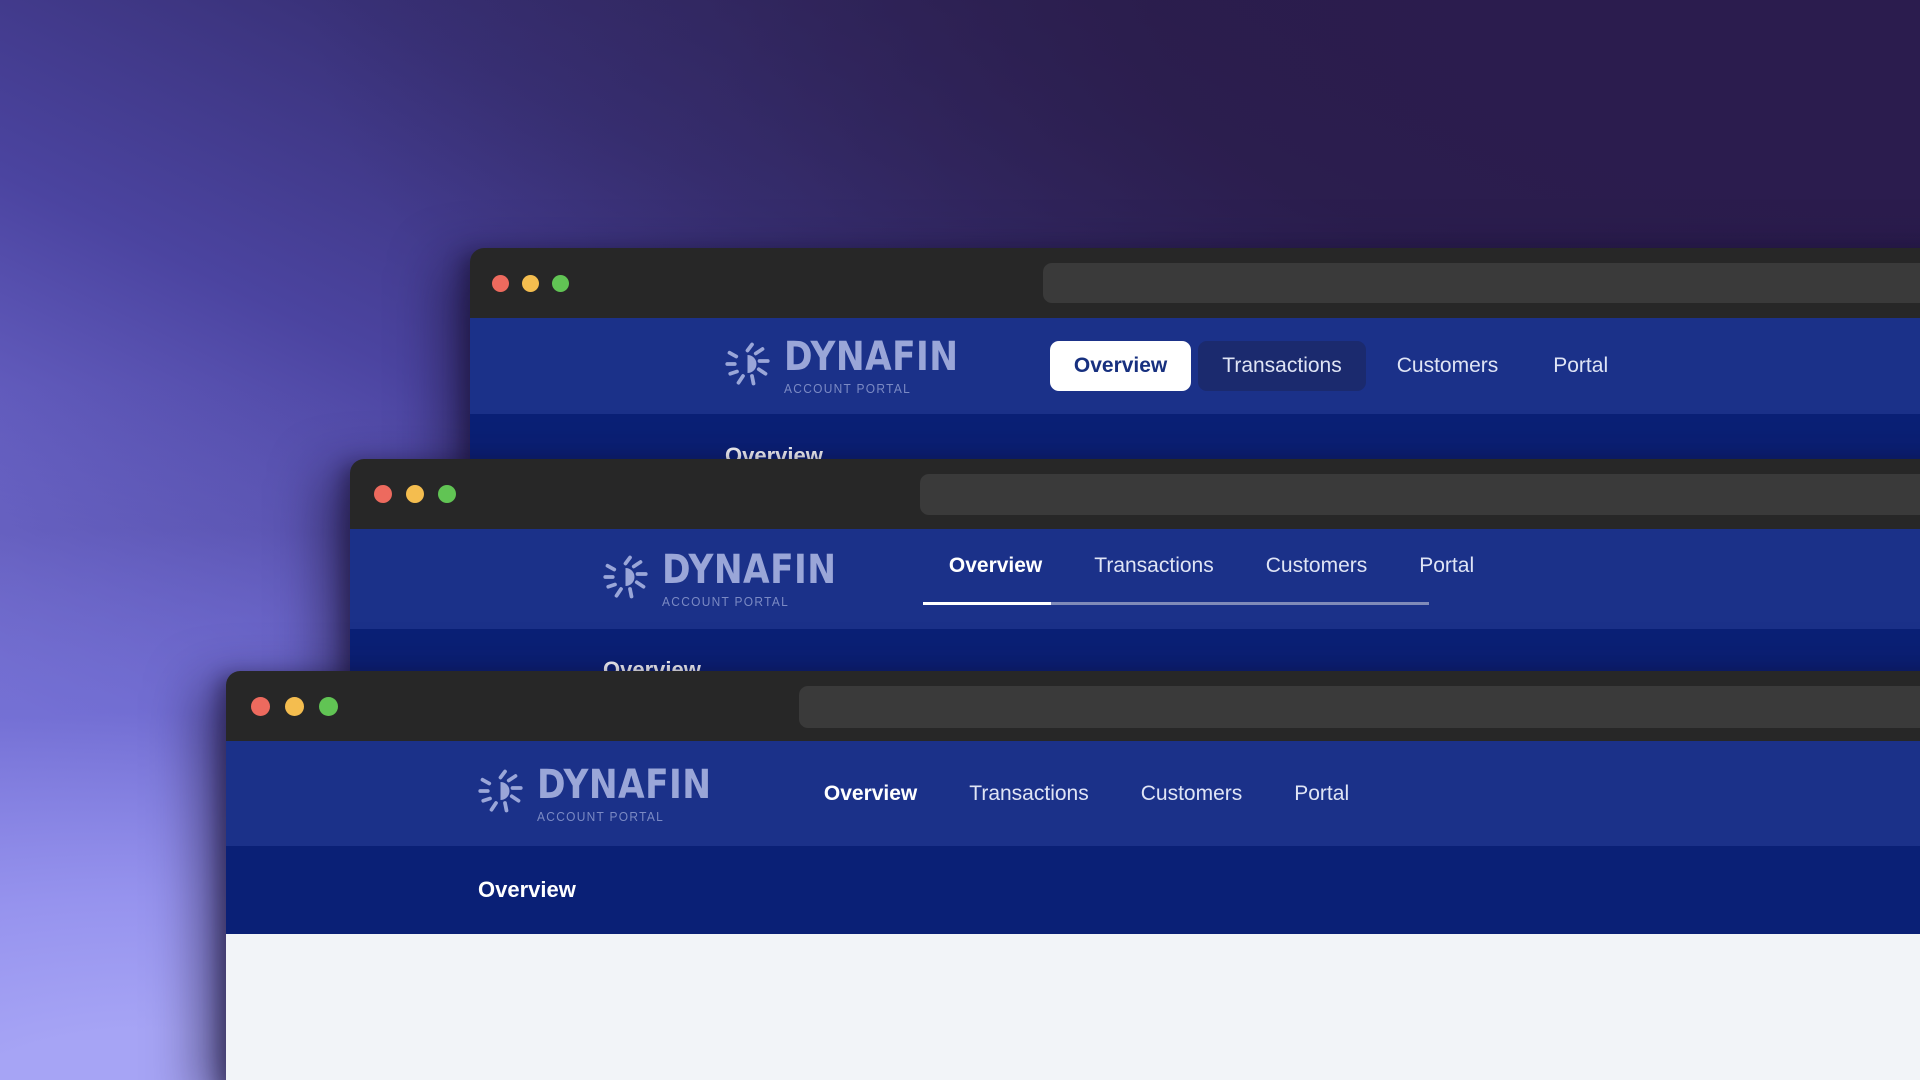 Image resolution: width=1920 pixels, height=1080 pixels. I want to click on page-content-area-front, so click(1073, 1007).